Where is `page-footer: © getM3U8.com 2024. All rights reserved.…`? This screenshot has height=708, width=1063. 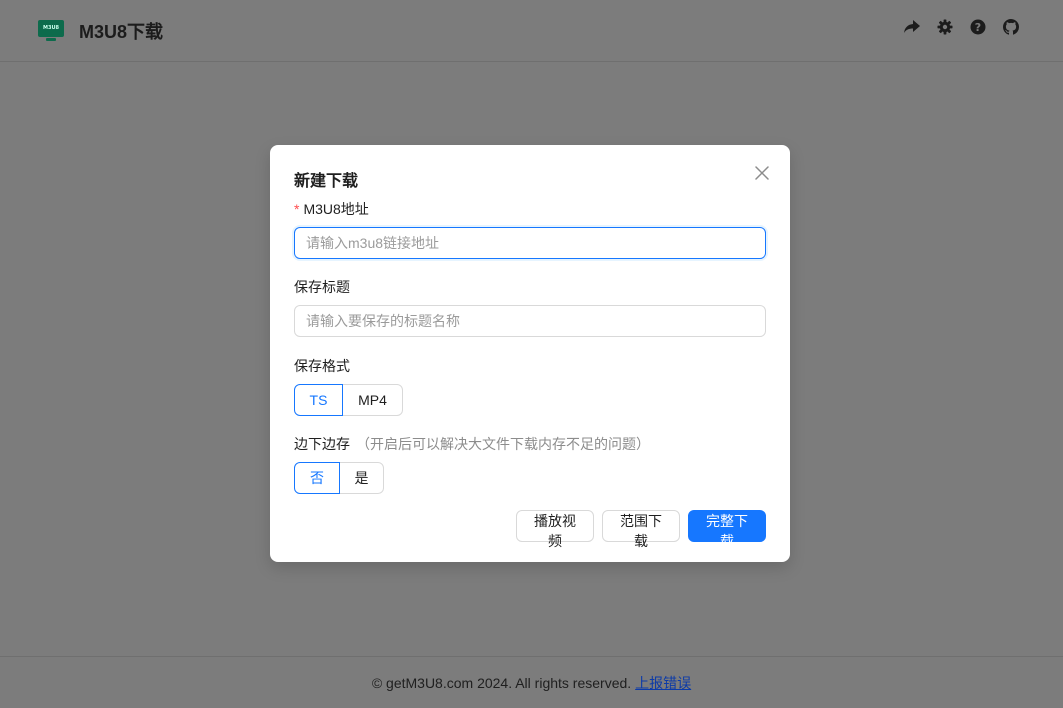
page-footer: © getM3U8.com 2024. All rights reserved.… is located at coordinates (531, 682).